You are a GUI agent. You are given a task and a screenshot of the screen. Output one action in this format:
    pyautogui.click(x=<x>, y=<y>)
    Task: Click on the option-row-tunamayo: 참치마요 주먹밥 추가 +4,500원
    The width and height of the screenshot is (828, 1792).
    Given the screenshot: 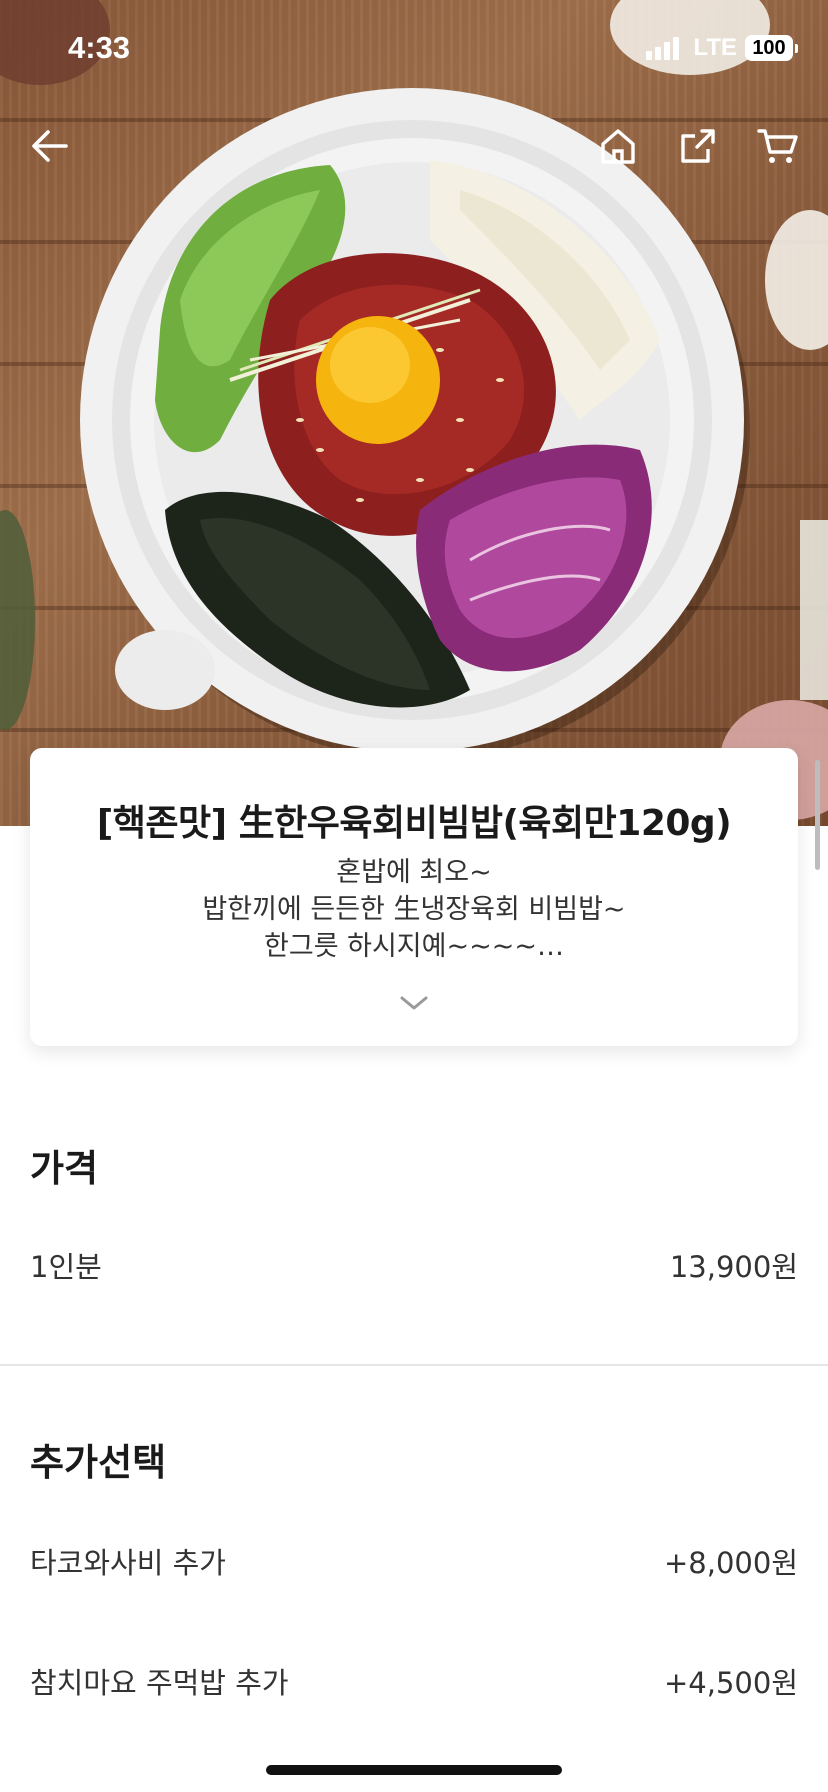 What is the action you would take?
    pyautogui.click(x=414, y=1681)
    